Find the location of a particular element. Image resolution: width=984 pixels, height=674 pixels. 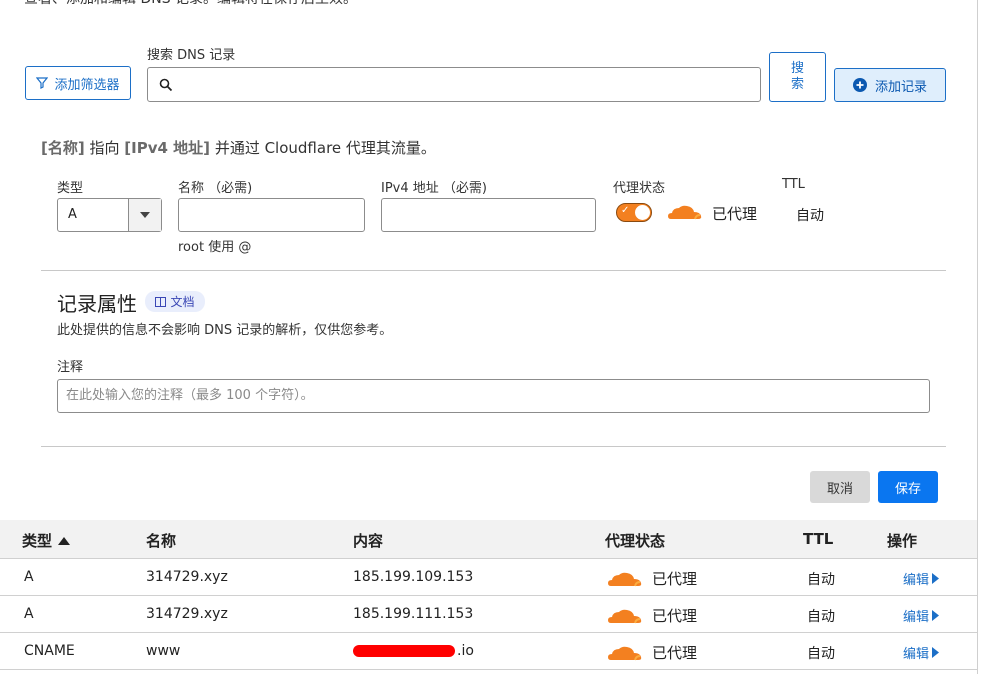

table-row: A 314729.xyz 185.199.109.153 已代理 自动 编辑 is located at coordinates (488, 577).